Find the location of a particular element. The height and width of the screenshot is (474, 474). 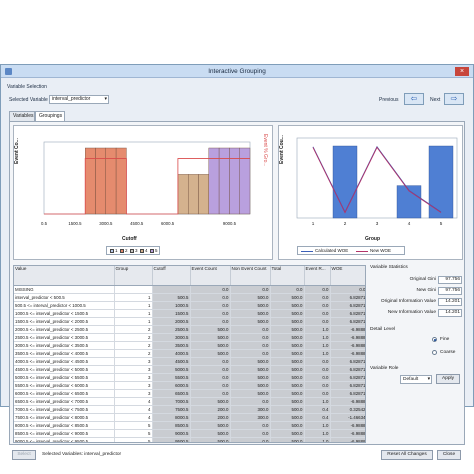

table-row: MISSING 0.0 0.0 0.0 0.0 0.0 is located at coordinates (189, 289).